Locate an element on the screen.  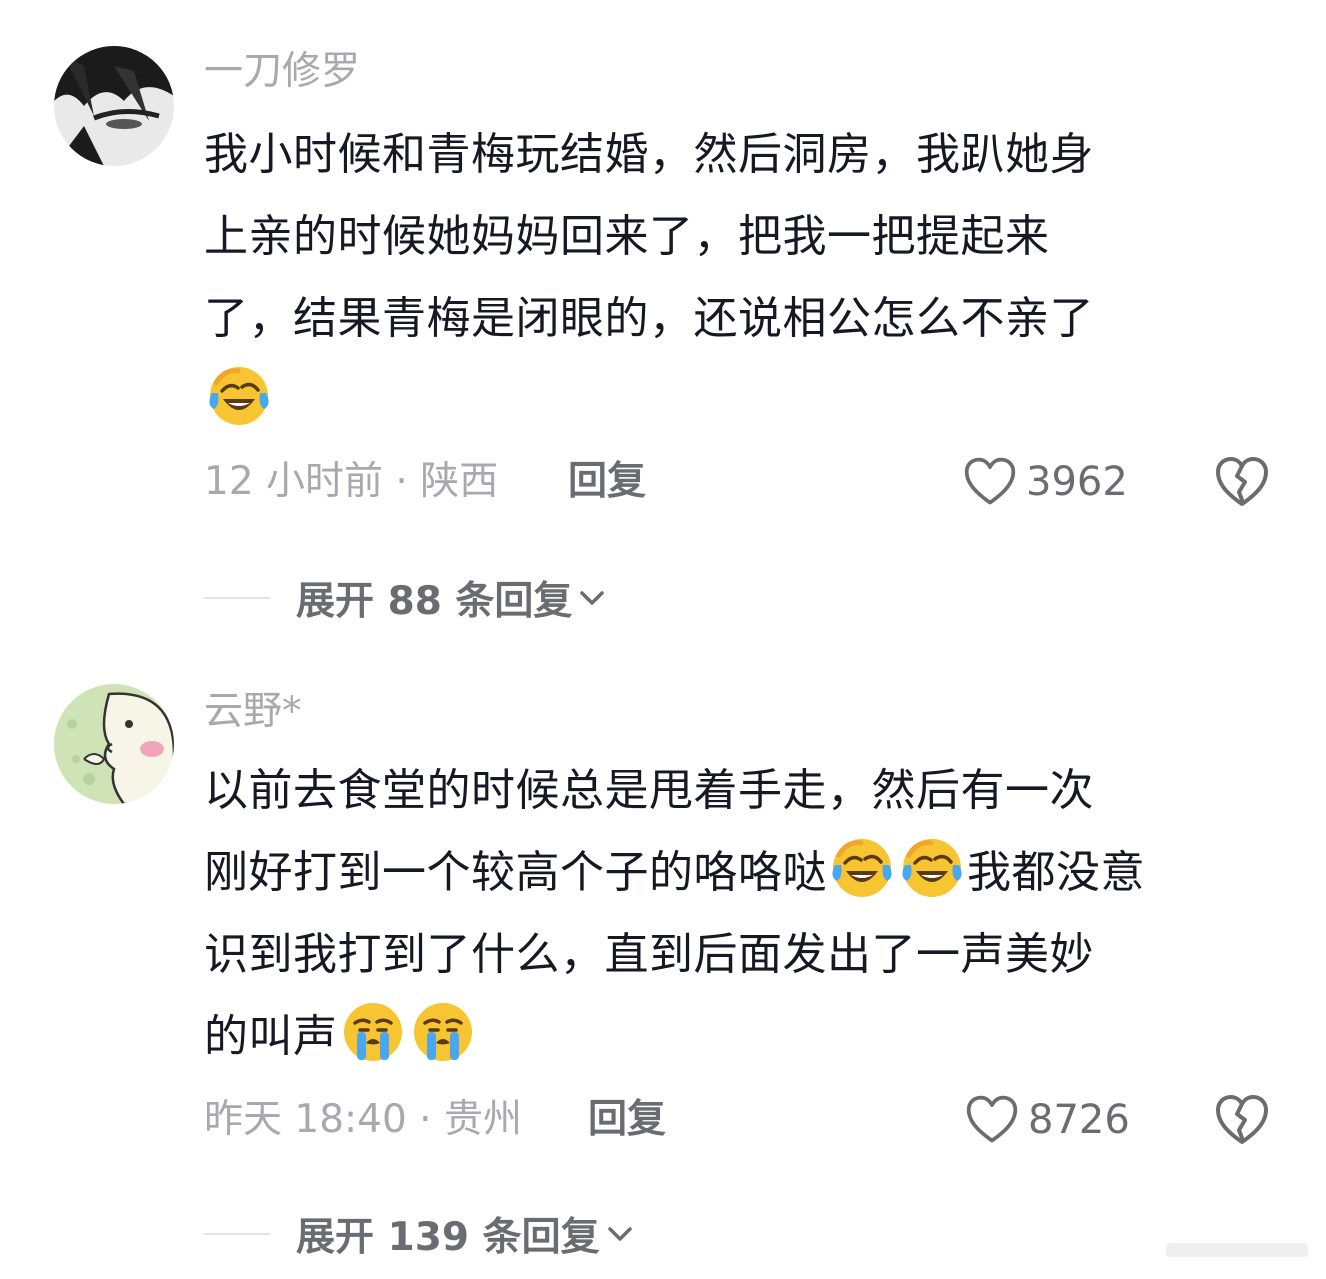
like-count: 8726 is located at coordinates (1079, 1120).